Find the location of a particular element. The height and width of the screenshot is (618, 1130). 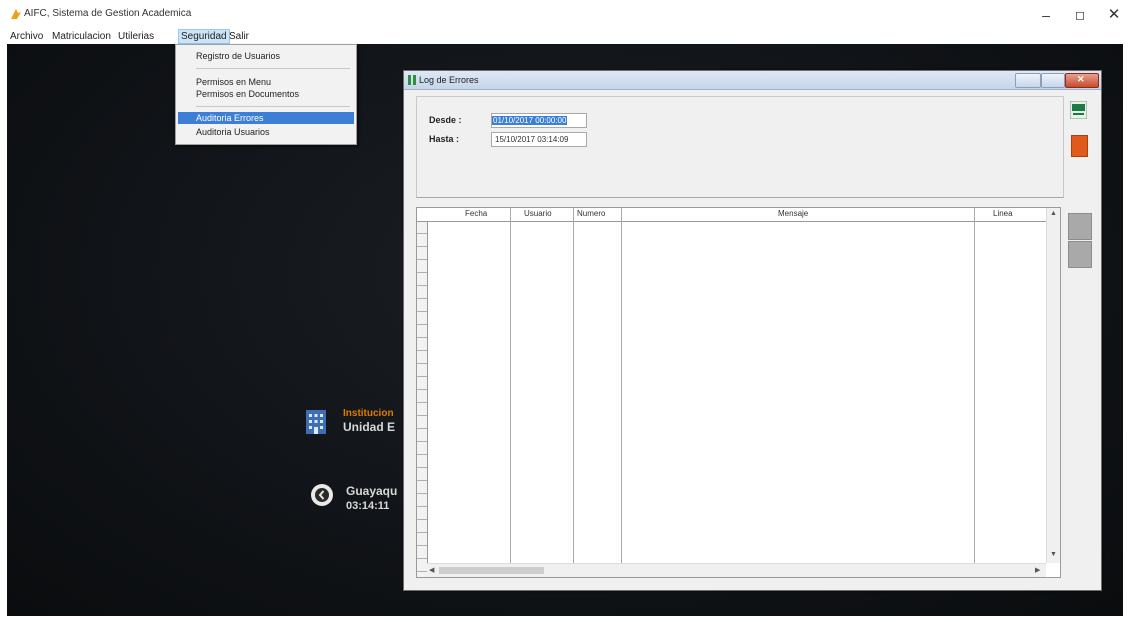

menu-seguridad: Seguridad is located at coordinates (204, 36).